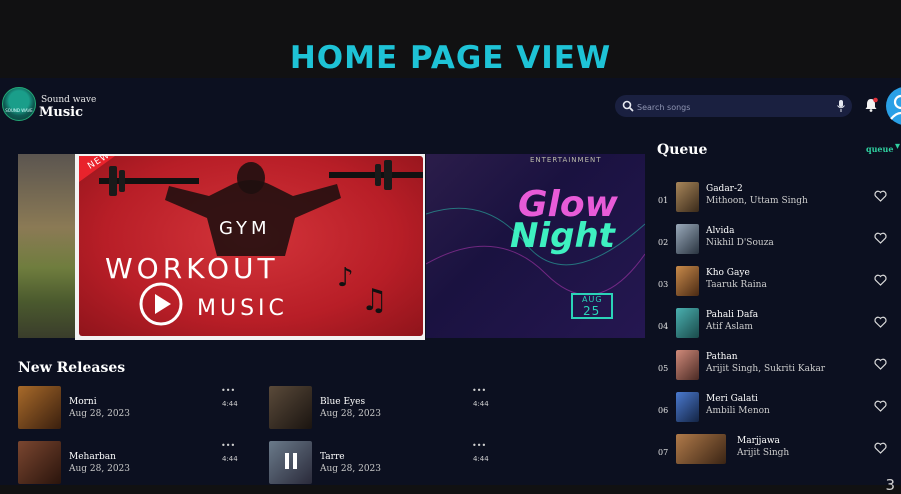  I want to click on queue-number: 07, so click(663, 452).